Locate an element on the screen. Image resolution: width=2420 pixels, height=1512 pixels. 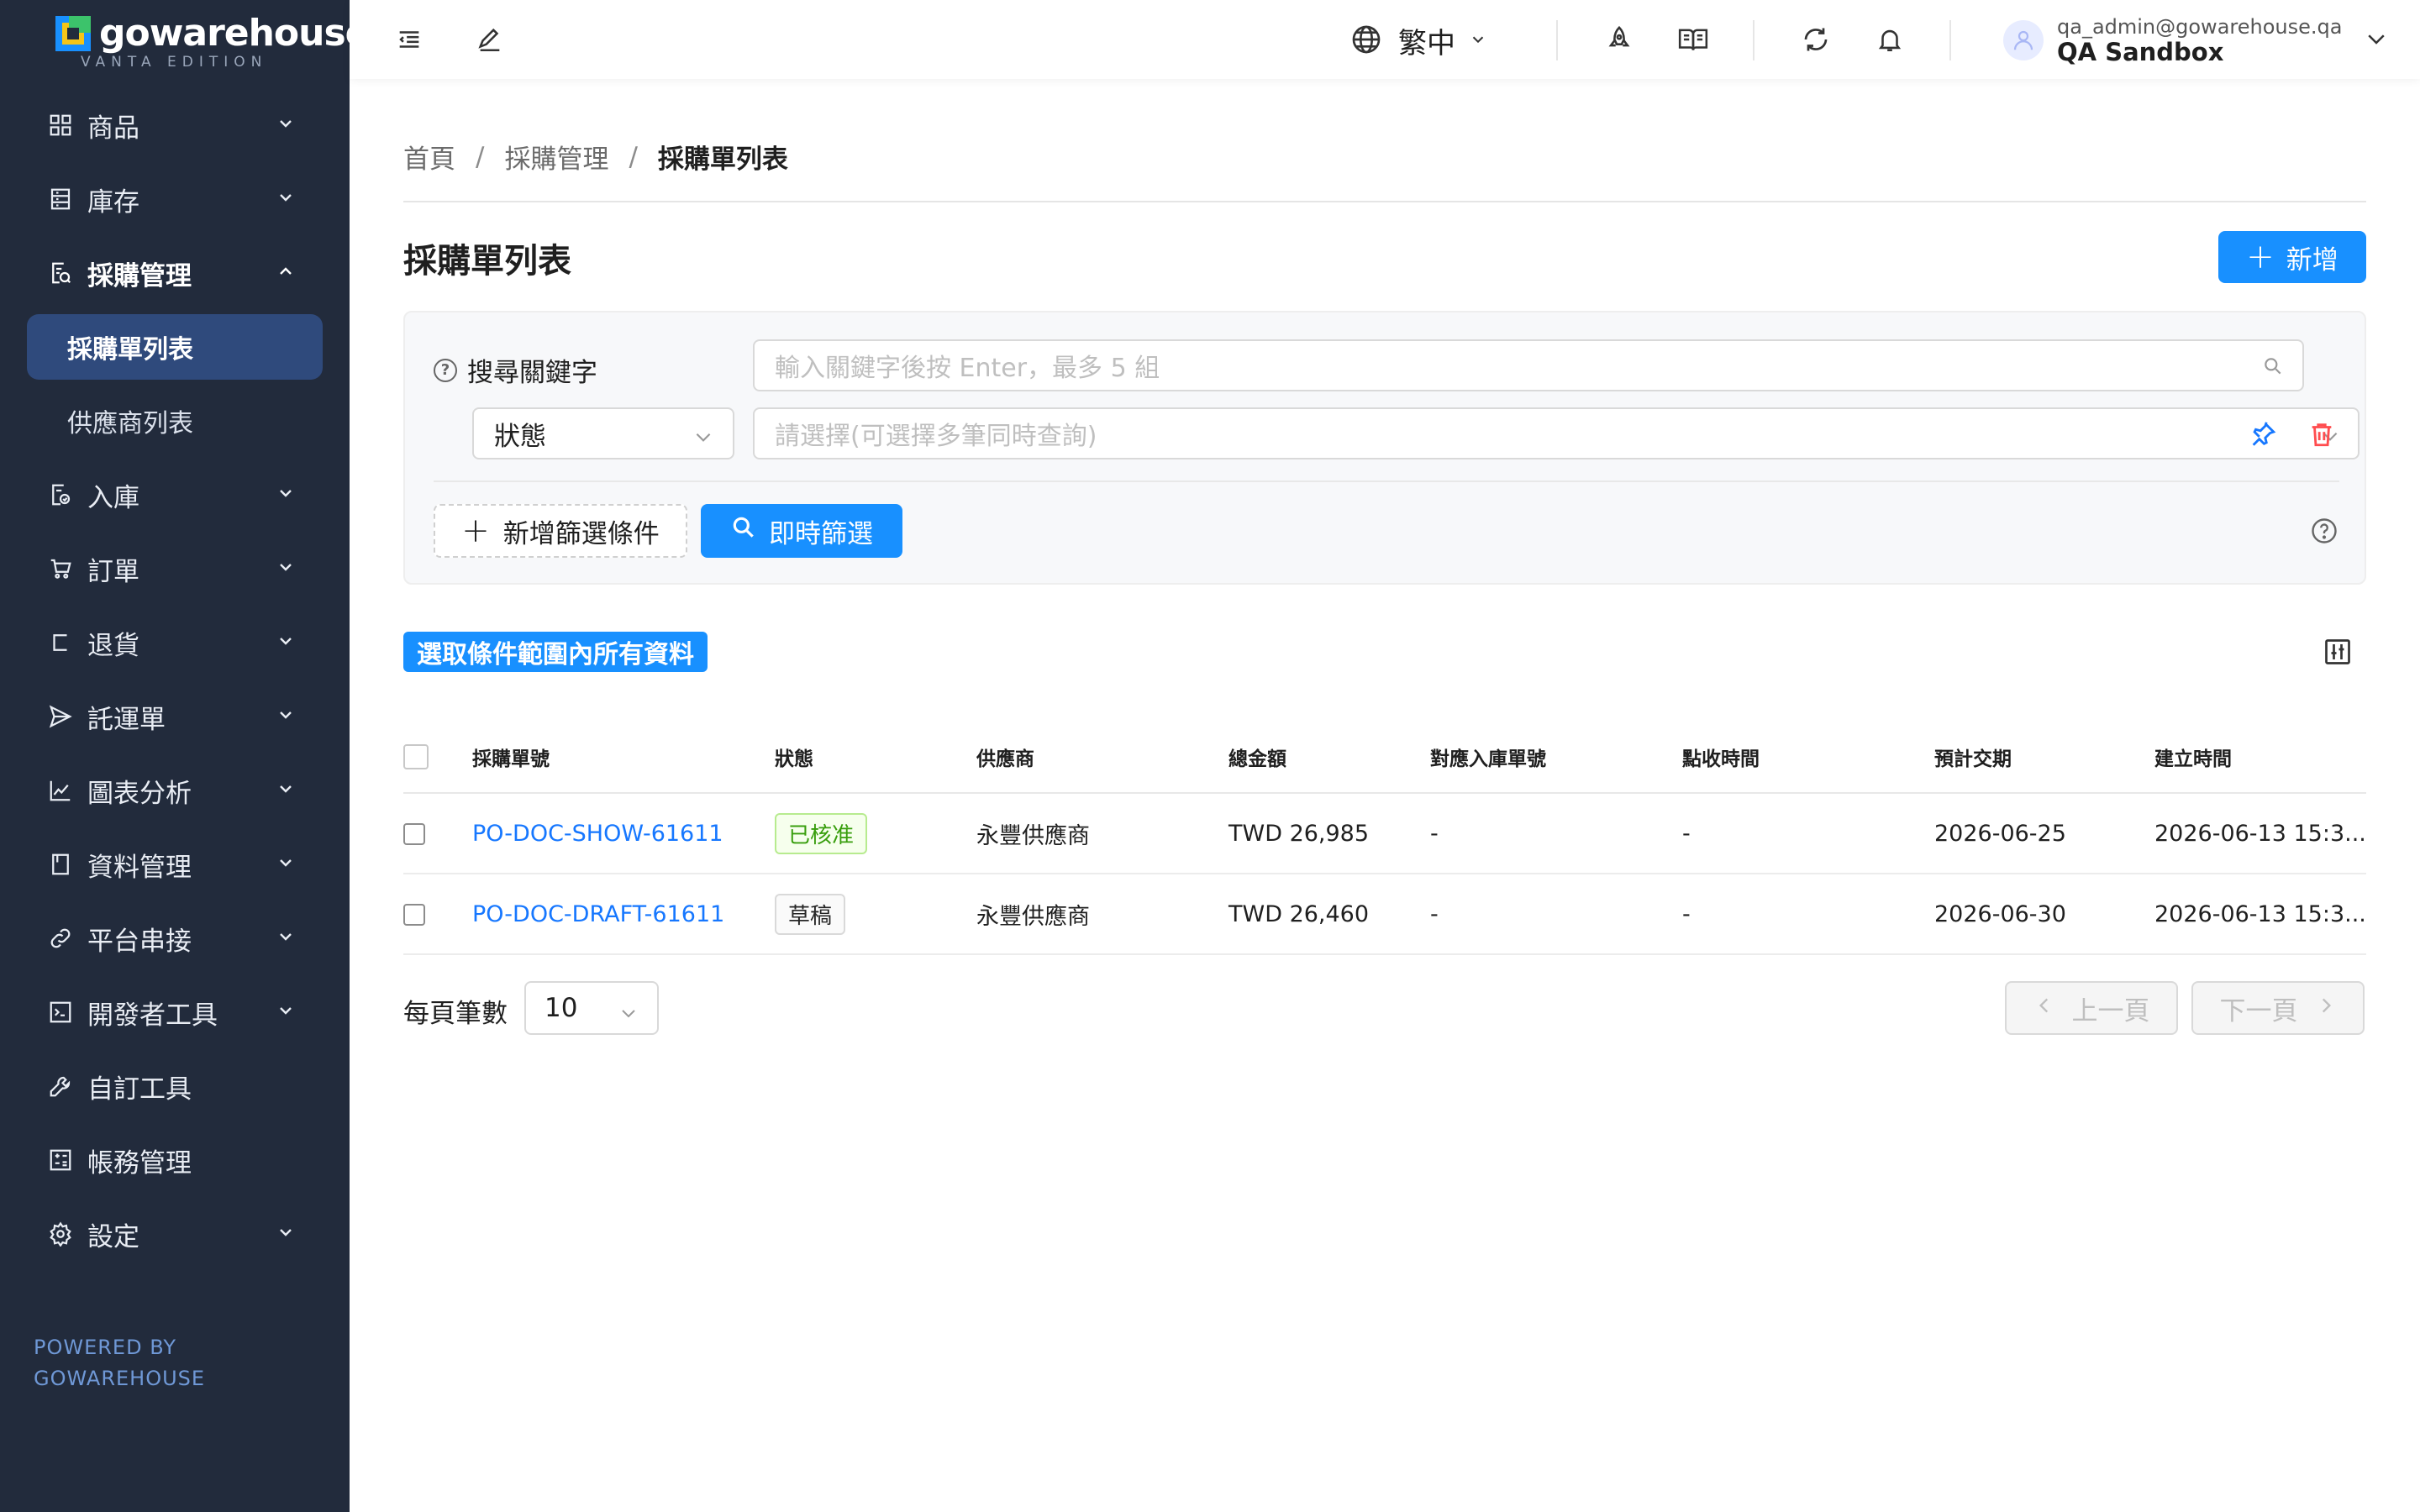
sidebar-item-shipping: 託運單 is located at coordinates (175, 716).